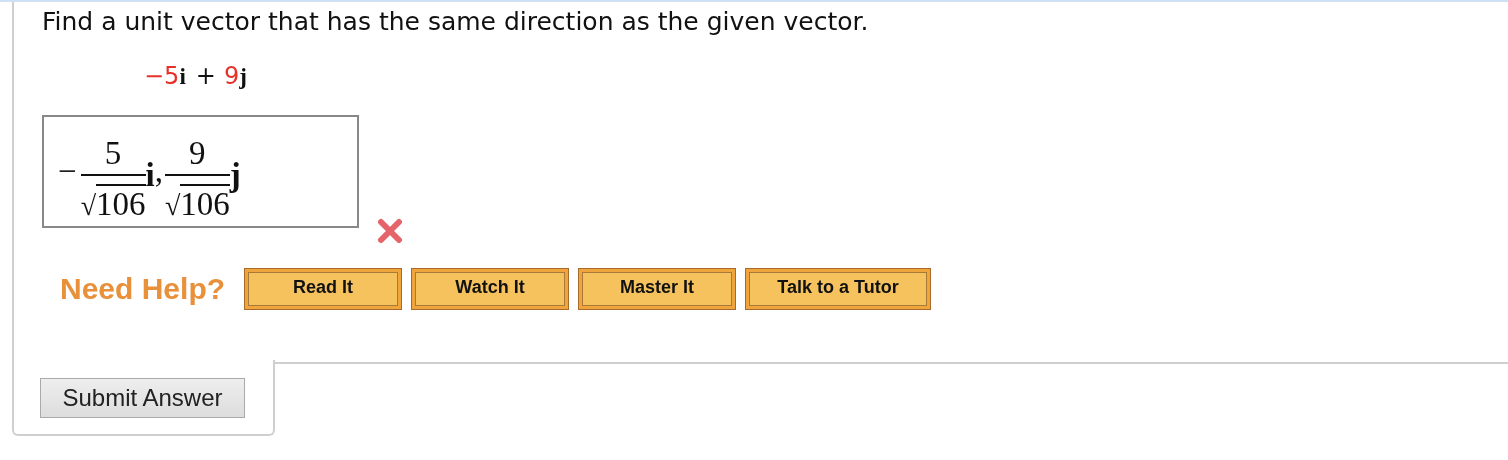 This screenshot has height=460, width=1508. What do you see at coordinates (67, 171) in the screenshot?
I see `minus-sign: −` at bounding box center [67, 171].